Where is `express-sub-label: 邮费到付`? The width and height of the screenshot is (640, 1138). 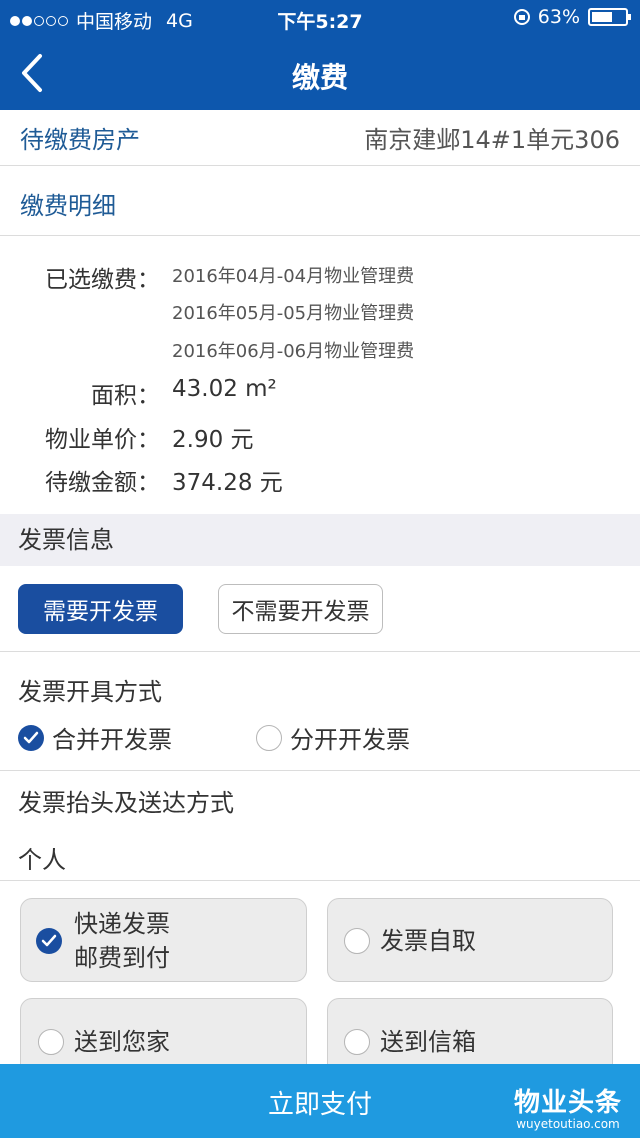 express-sub-label: 邮费到付 is located at coordinates (122, 958).